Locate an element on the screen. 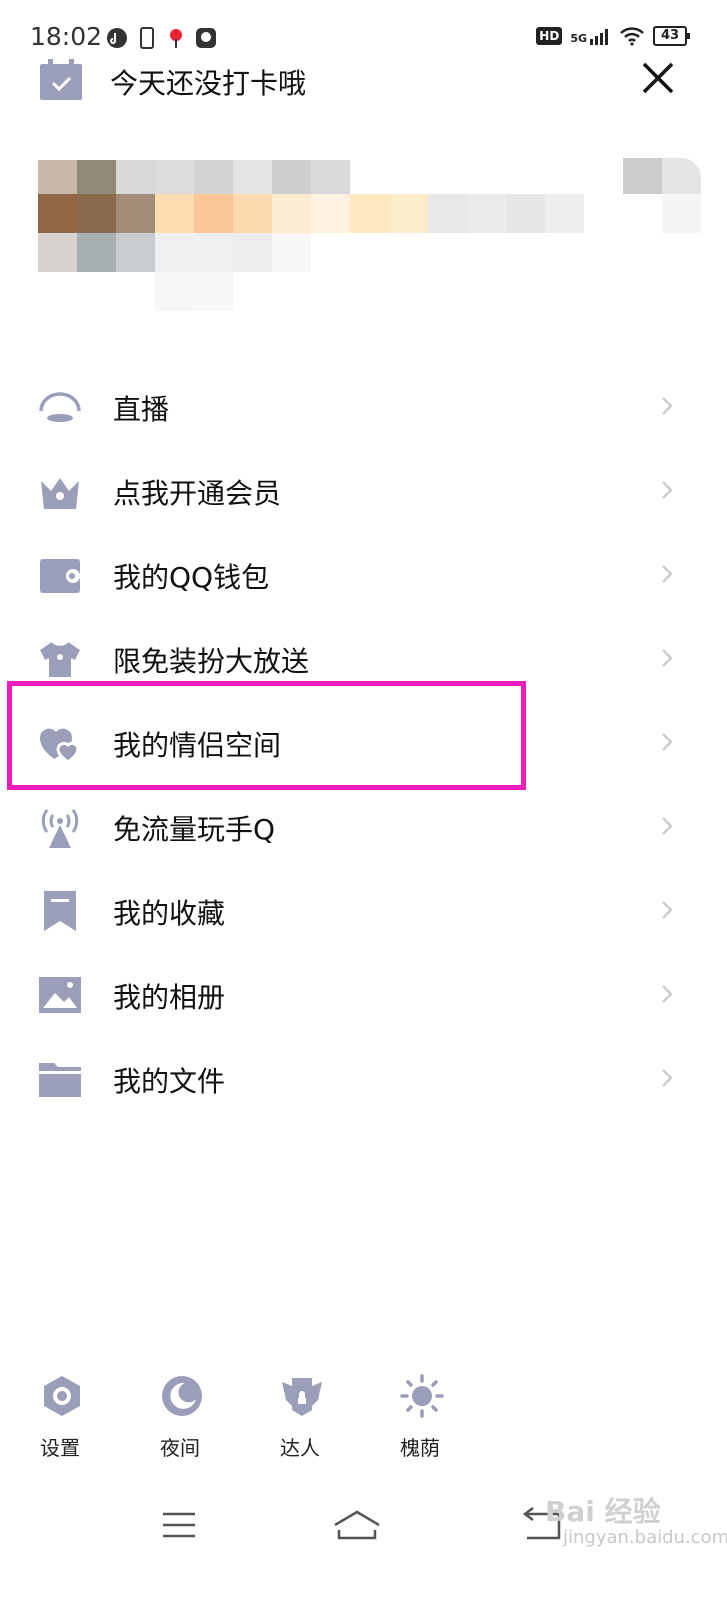 This screenshot has height=1600, width=727. toolbar-label: 夜间 is located at coordinates (180, 1448).